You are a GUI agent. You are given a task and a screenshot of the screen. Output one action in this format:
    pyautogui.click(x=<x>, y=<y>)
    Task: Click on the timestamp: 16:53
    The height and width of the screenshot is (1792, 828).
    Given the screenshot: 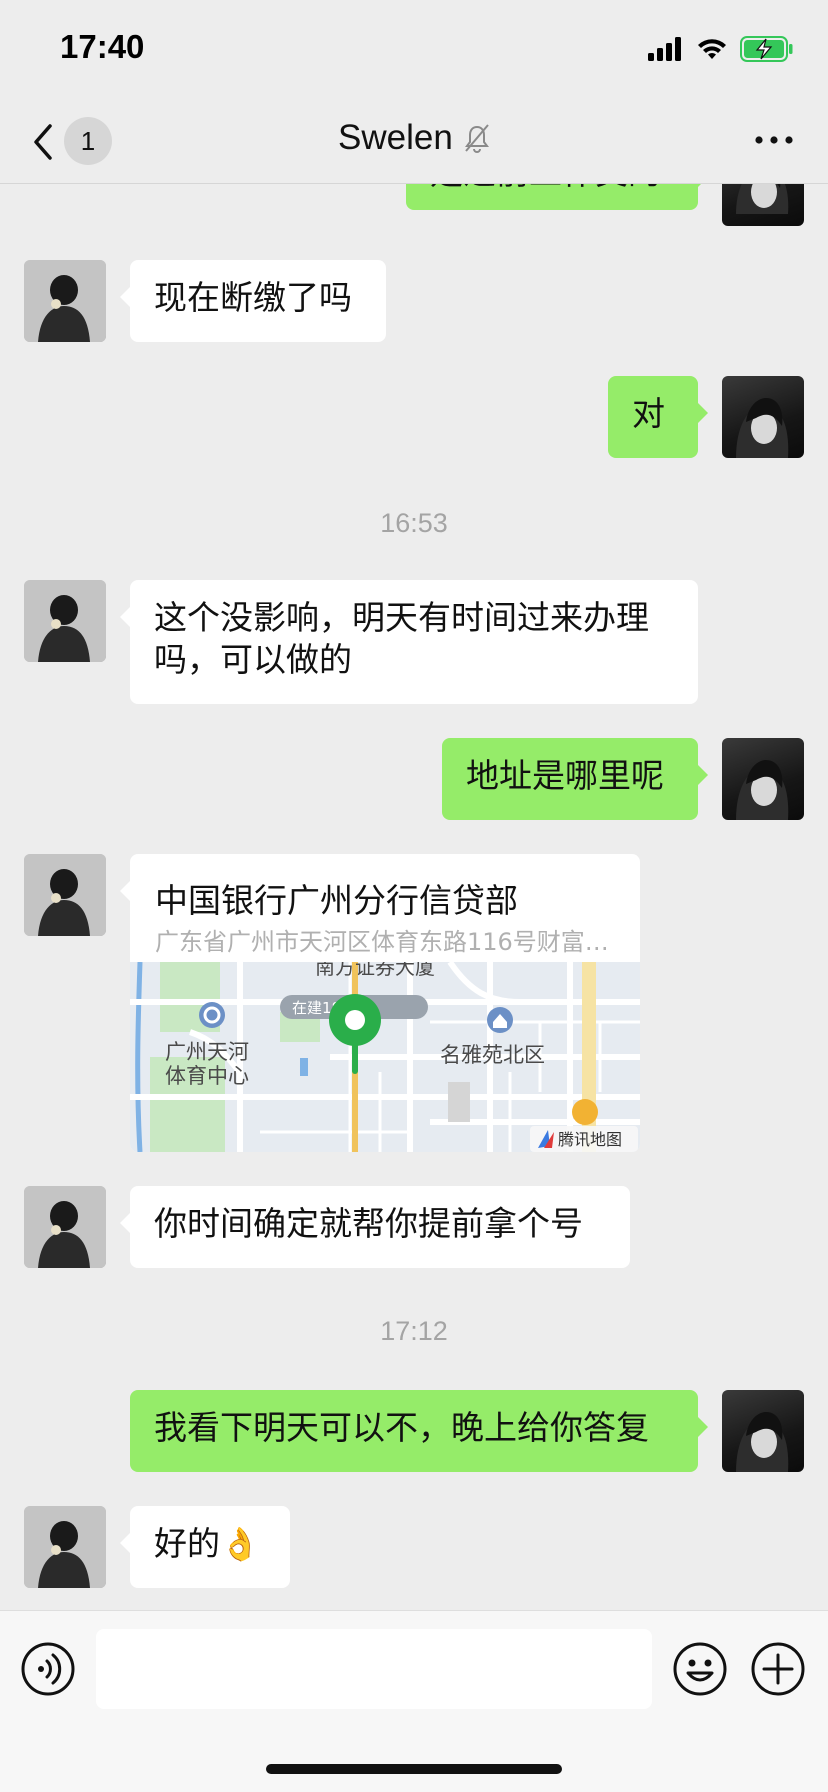 What is the action you would take?
    pyautogui.click(x=414, y=523)
    